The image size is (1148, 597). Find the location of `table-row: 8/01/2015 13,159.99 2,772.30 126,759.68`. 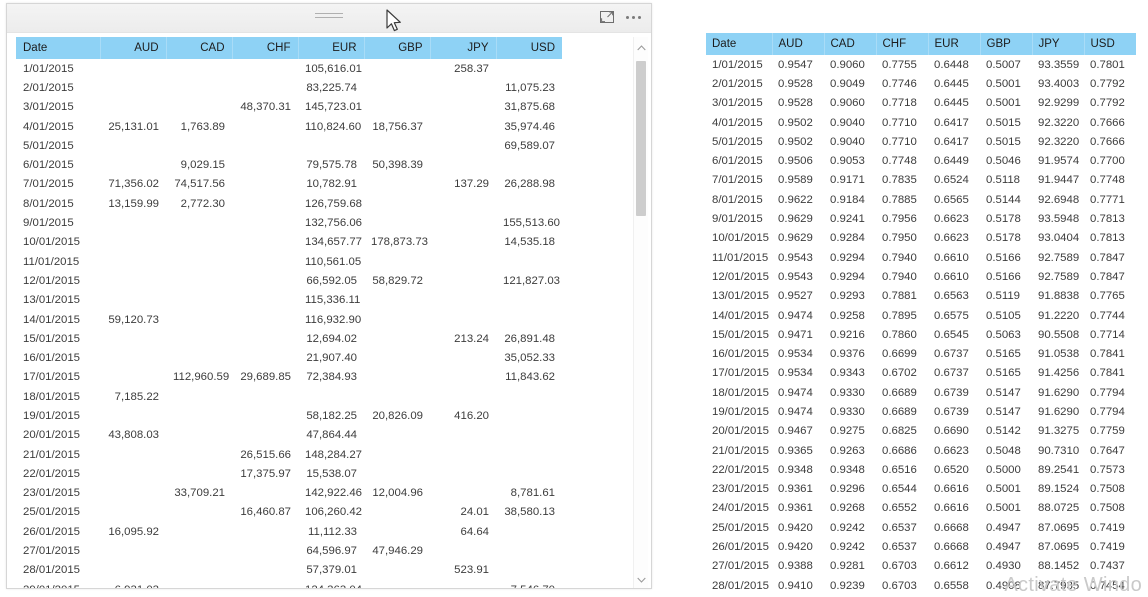

table-row: 8/01/2015 13,159.99 2,772.30 126,759.68 is located at coordinates (289, 203).